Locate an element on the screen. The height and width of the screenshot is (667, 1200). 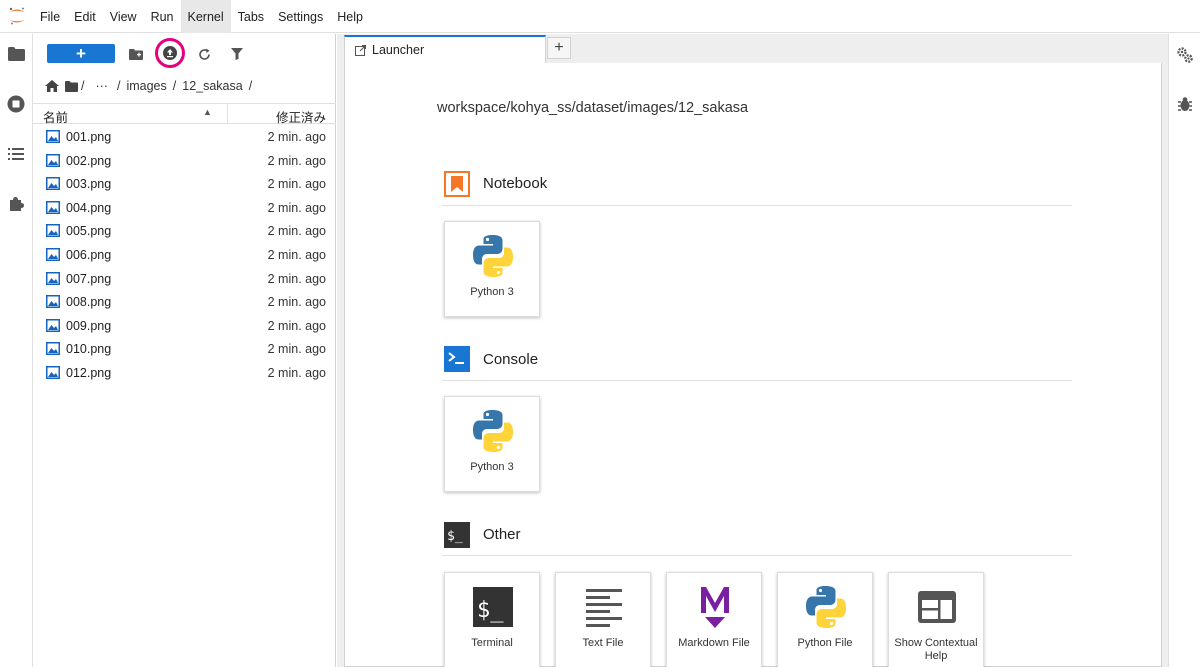
menu-edit: Edit is located at coordinates (85, 16).